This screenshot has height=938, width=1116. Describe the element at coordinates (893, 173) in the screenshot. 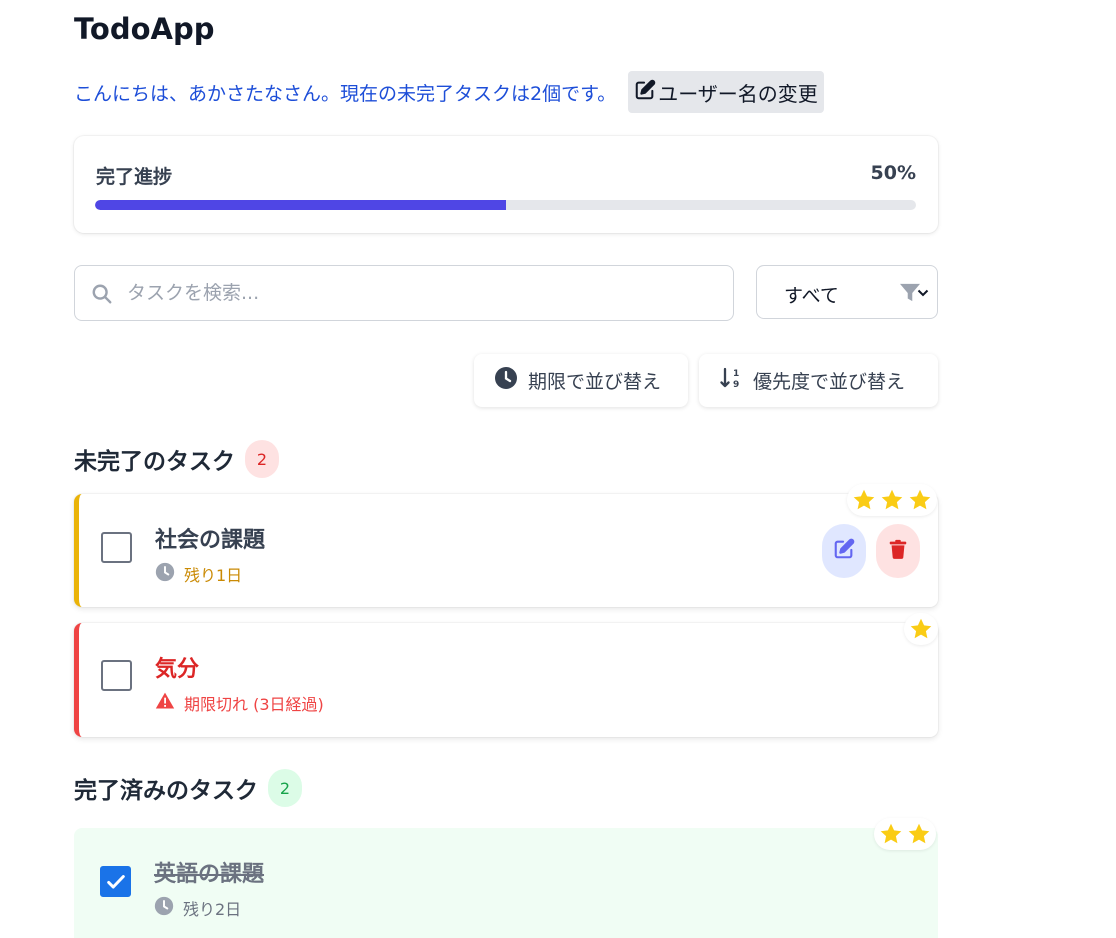

I see `progress-percent: 50%` at that location.